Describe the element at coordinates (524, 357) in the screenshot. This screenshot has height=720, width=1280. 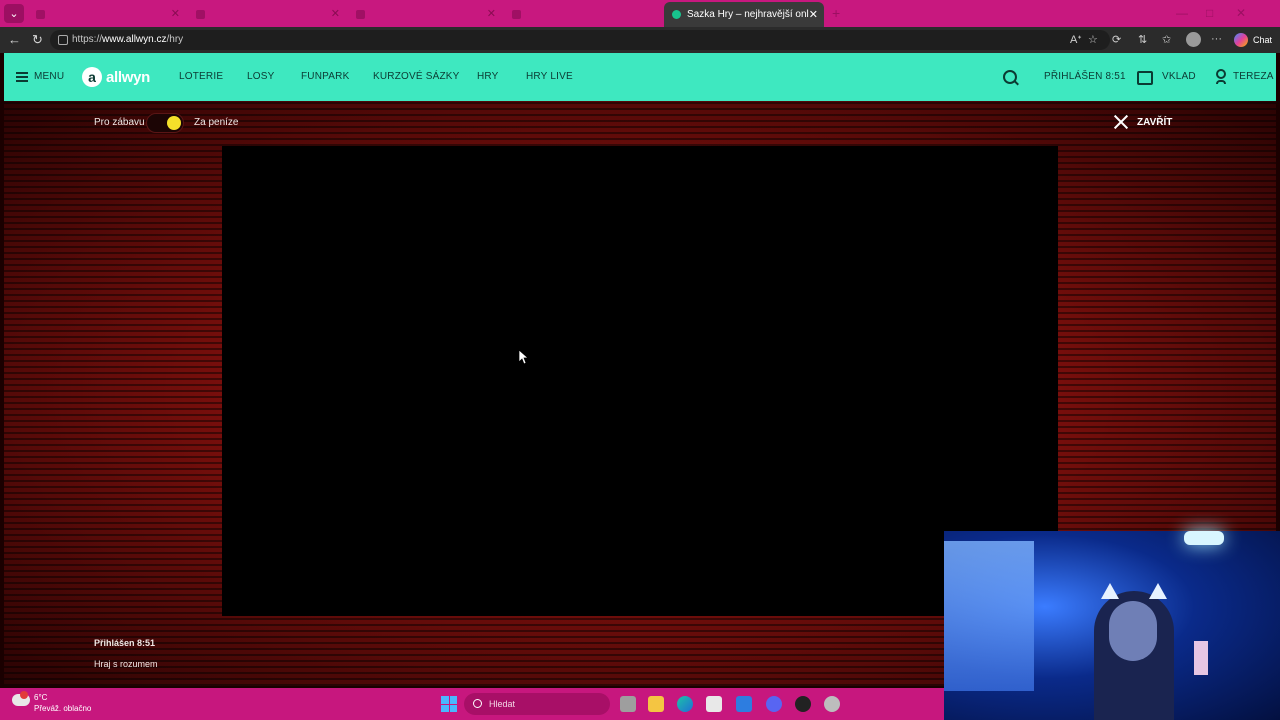
I see `mouse-cursor-icon` at that location.